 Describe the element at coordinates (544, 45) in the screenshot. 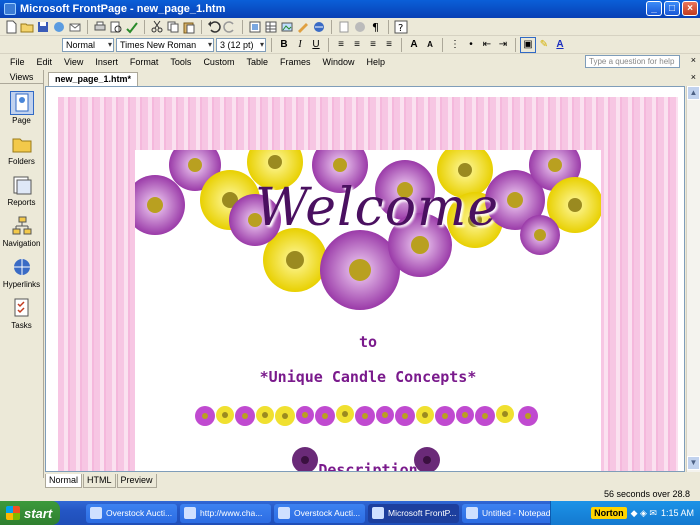

I see `highlight-icon: ✎` at that location.